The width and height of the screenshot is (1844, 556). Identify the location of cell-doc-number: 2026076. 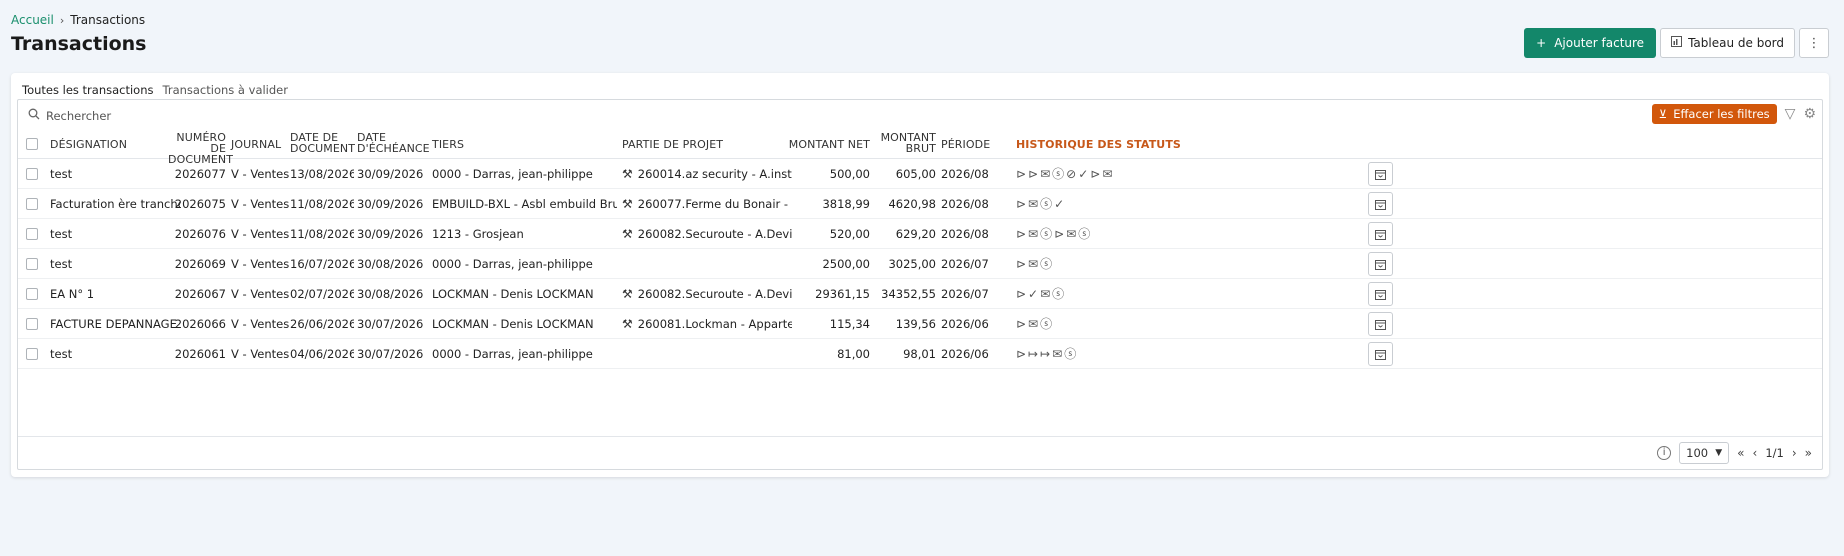
(200, 234).